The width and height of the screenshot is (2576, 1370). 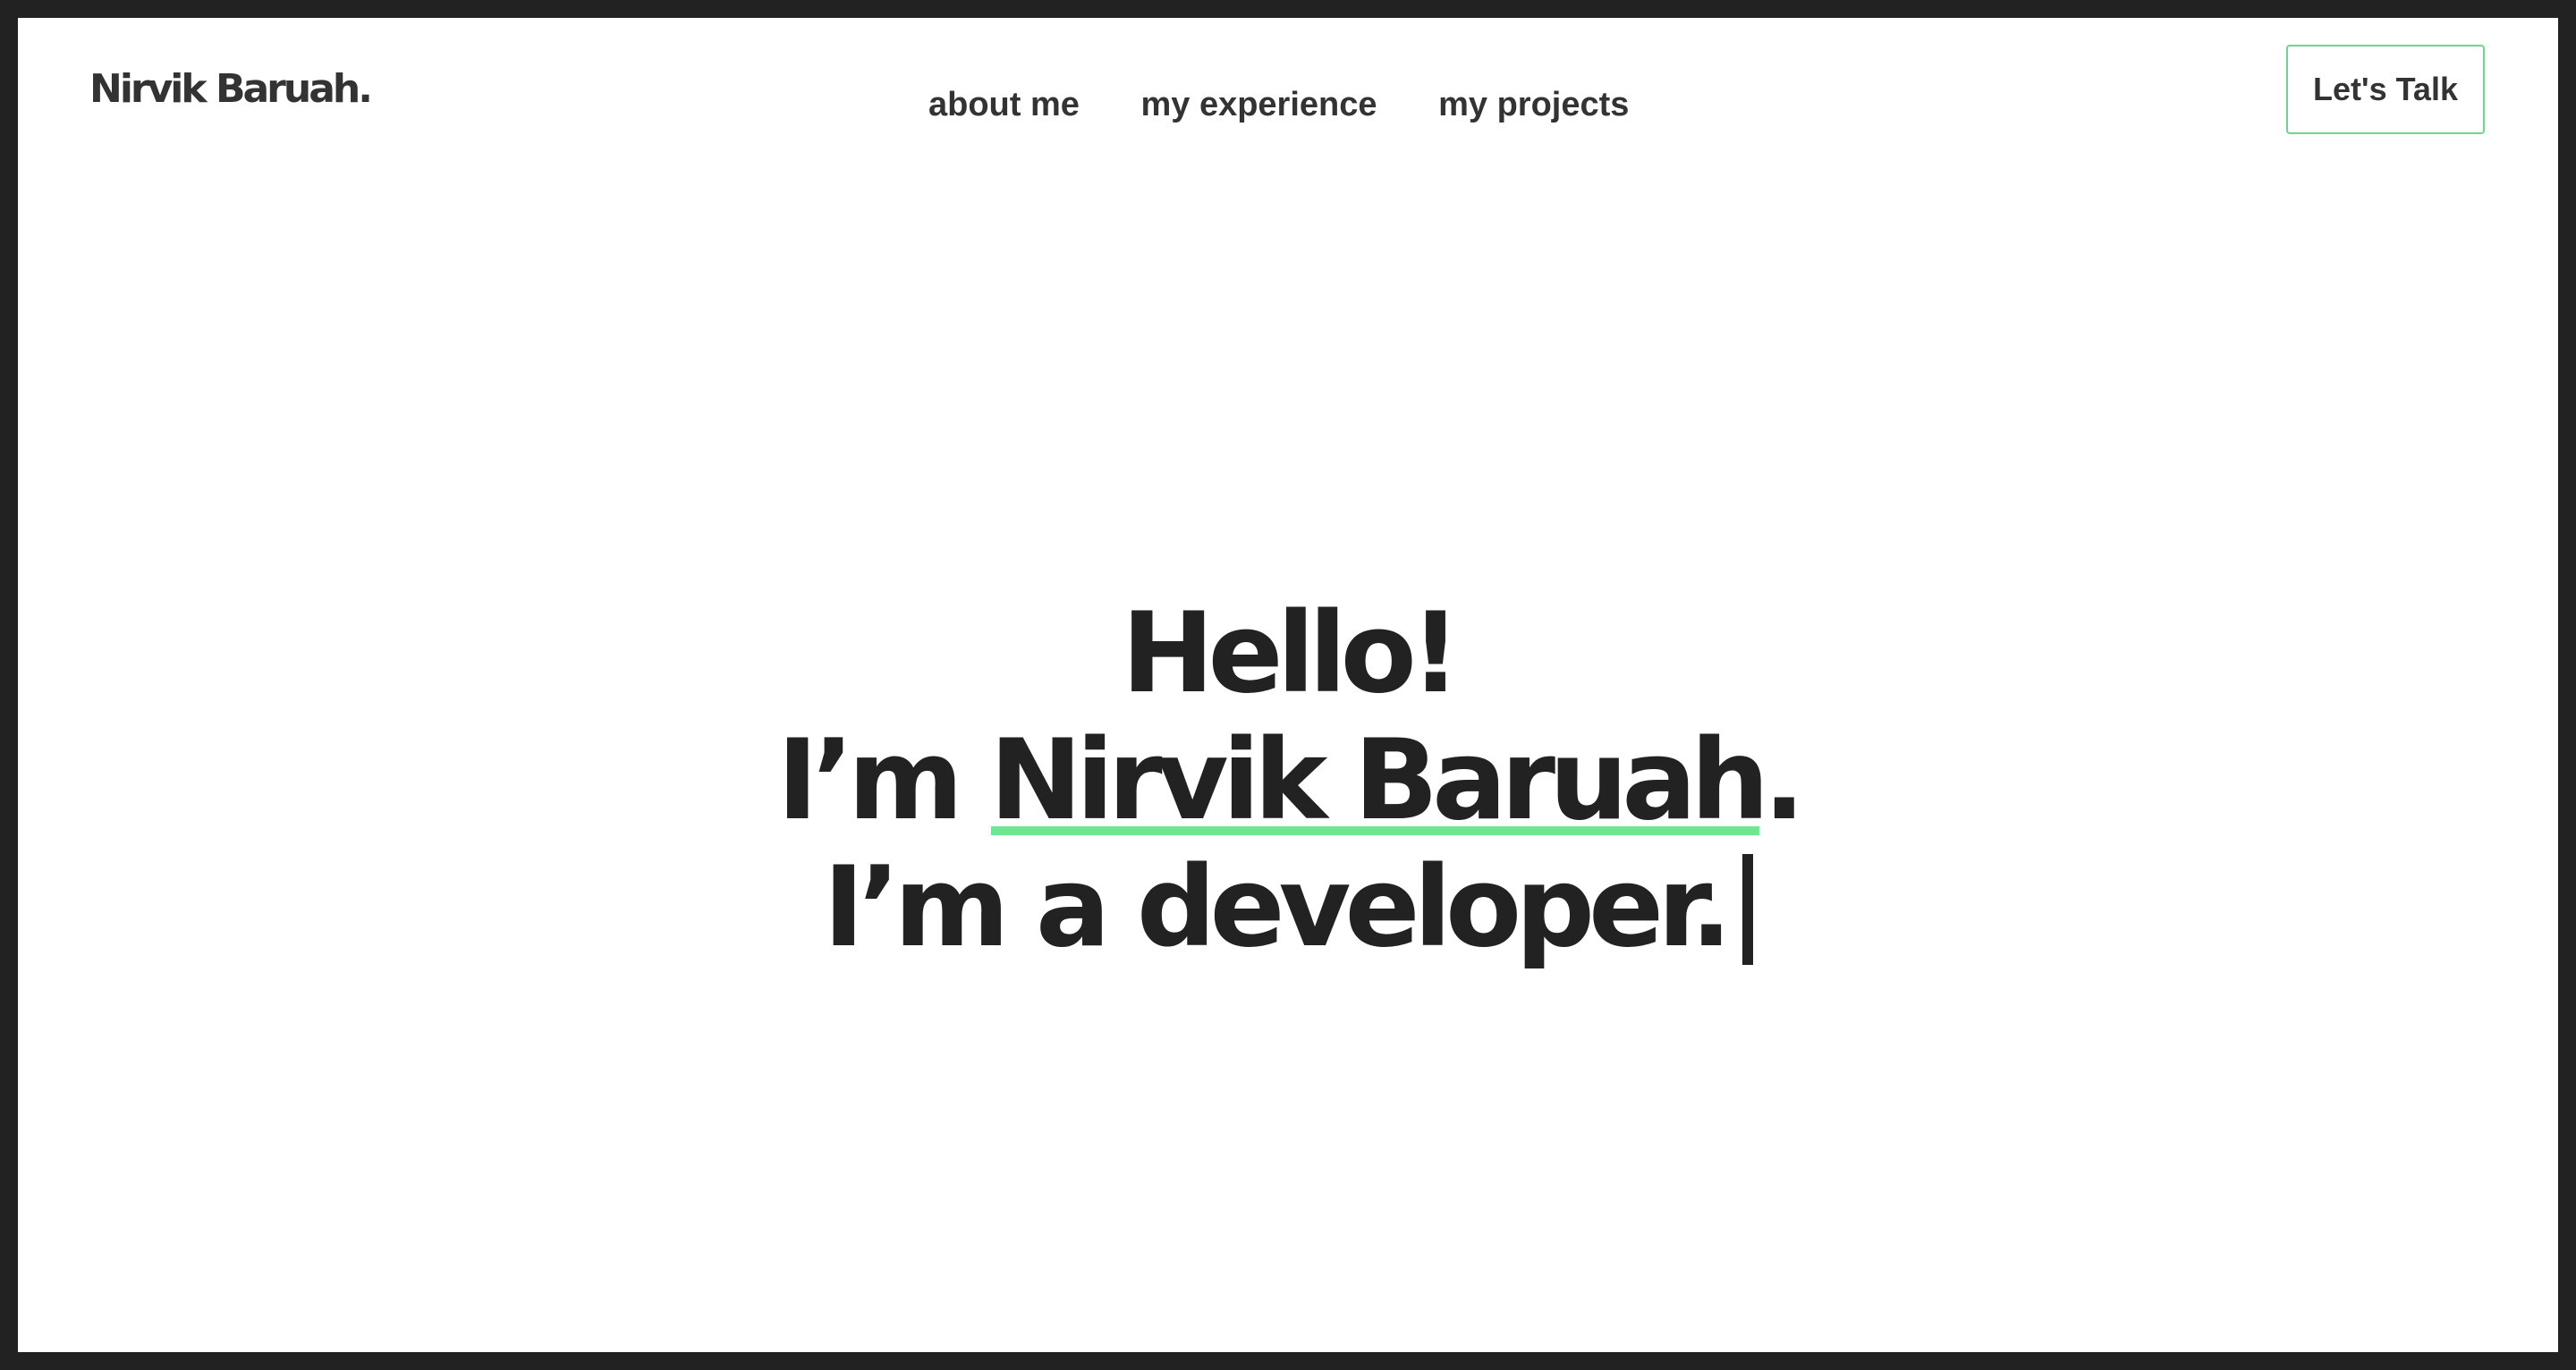 What do you see at coordinates (1004, 105) in the screenshot?
I see `nav-link-about-me: about me` at bounding box center [1004, 105].